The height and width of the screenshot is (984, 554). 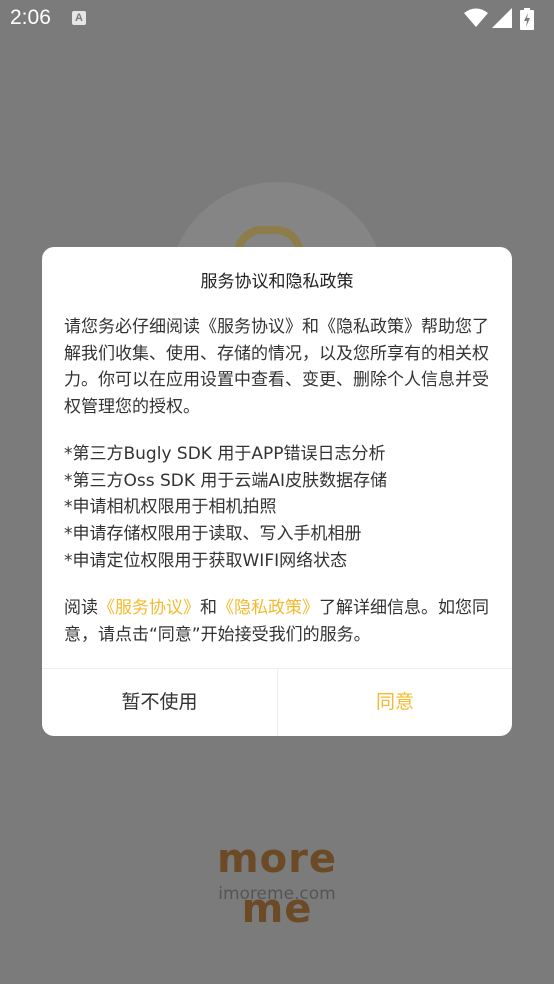 I want to click on brand-logo: more me, so click(x=276, y=884).